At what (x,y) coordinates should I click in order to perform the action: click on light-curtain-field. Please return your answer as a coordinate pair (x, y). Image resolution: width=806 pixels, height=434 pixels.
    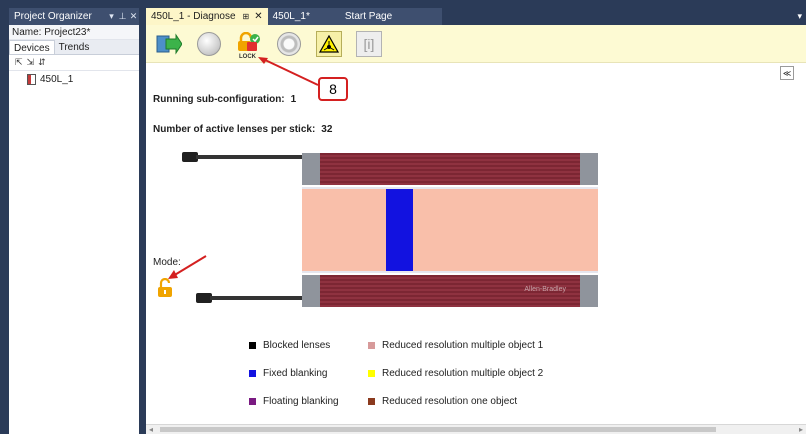
    Looking at the image, I should click on (450, 230).